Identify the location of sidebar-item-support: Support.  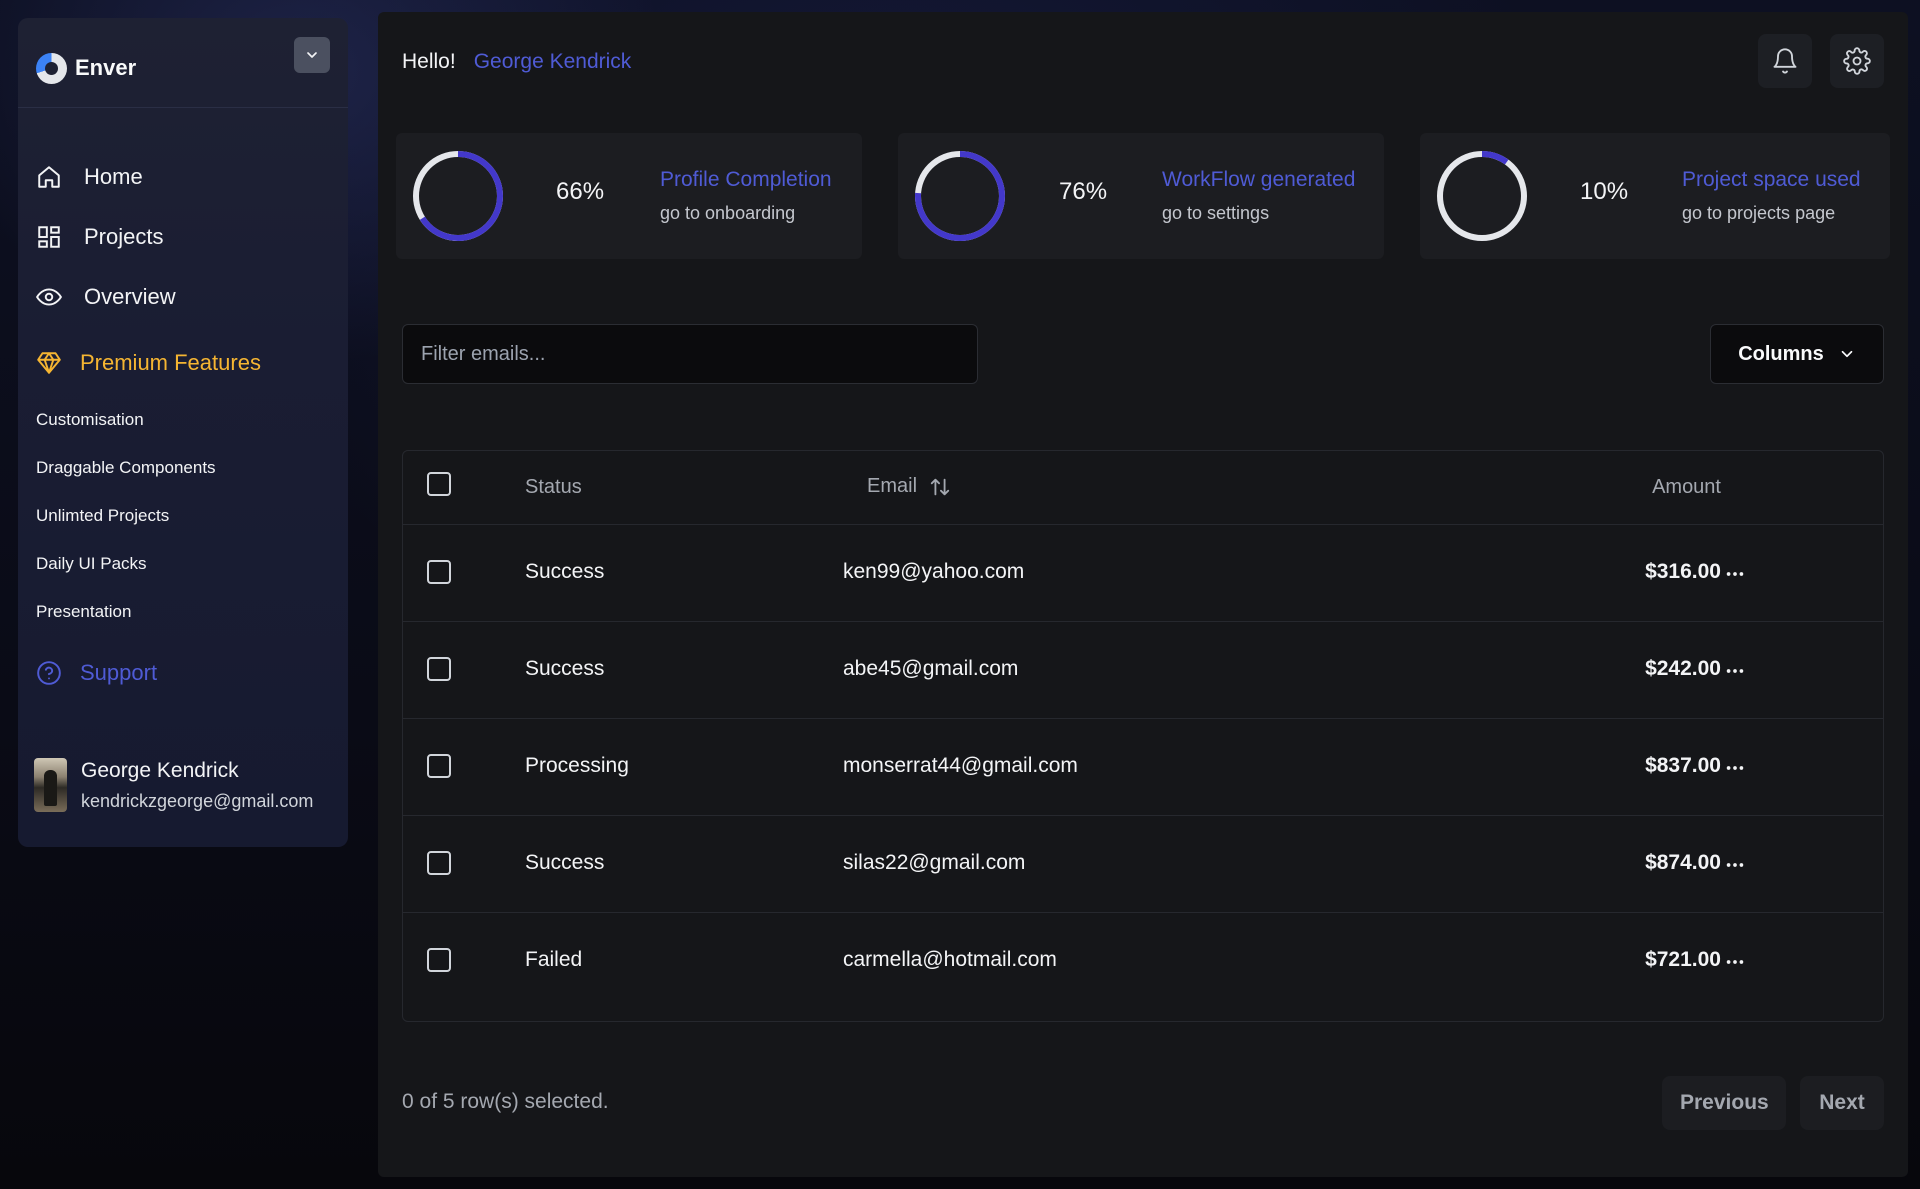
(96, 673).